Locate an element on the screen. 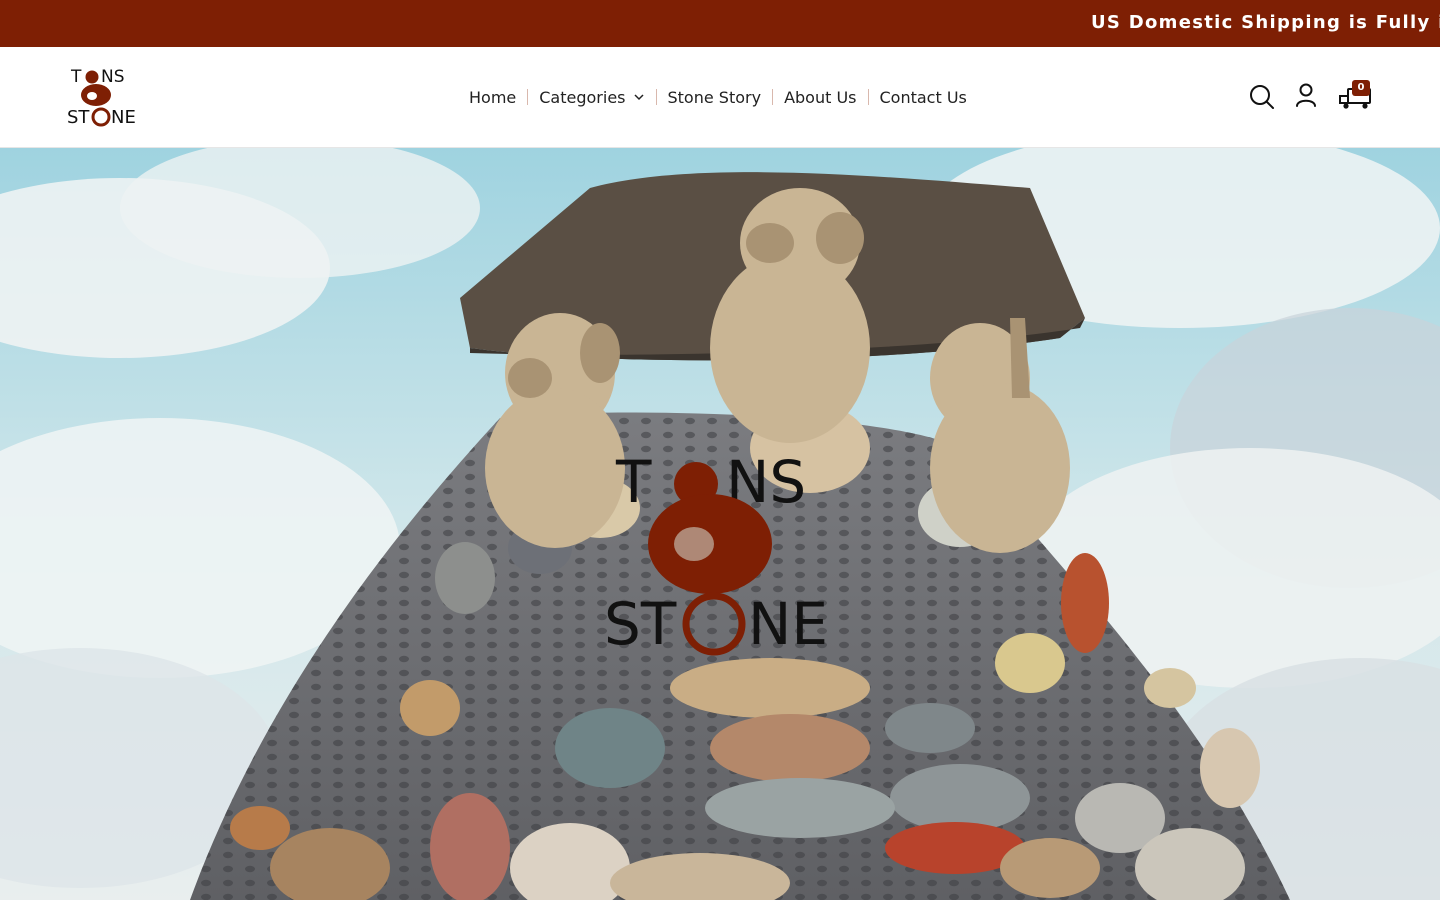  announcement-text: US Domestic Shipping is Fully in is located at coordinates (1265, 22).